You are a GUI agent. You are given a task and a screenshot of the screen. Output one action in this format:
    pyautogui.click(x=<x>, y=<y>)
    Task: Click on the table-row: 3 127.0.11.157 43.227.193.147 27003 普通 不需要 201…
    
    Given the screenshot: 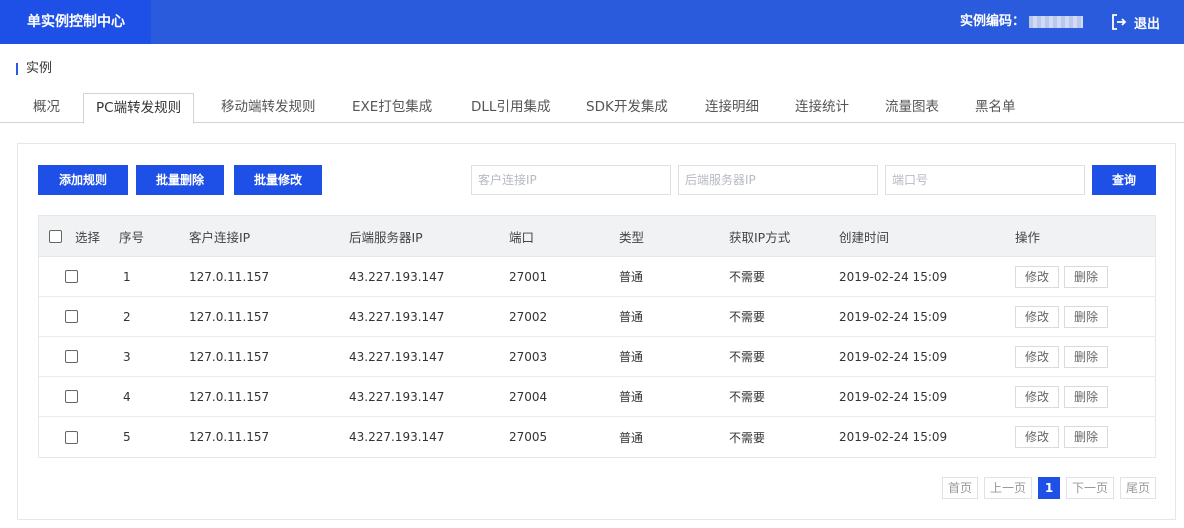 What is the action you would take?
    pyautogui.click(x=597, y=357)
    